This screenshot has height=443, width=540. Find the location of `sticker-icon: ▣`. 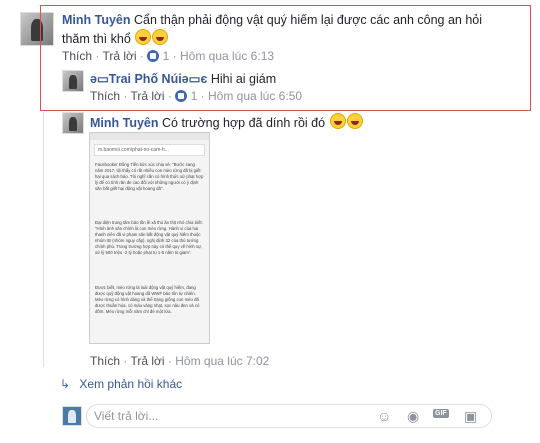

sticker-icon: ▣ is located at coordinates (470, 416).